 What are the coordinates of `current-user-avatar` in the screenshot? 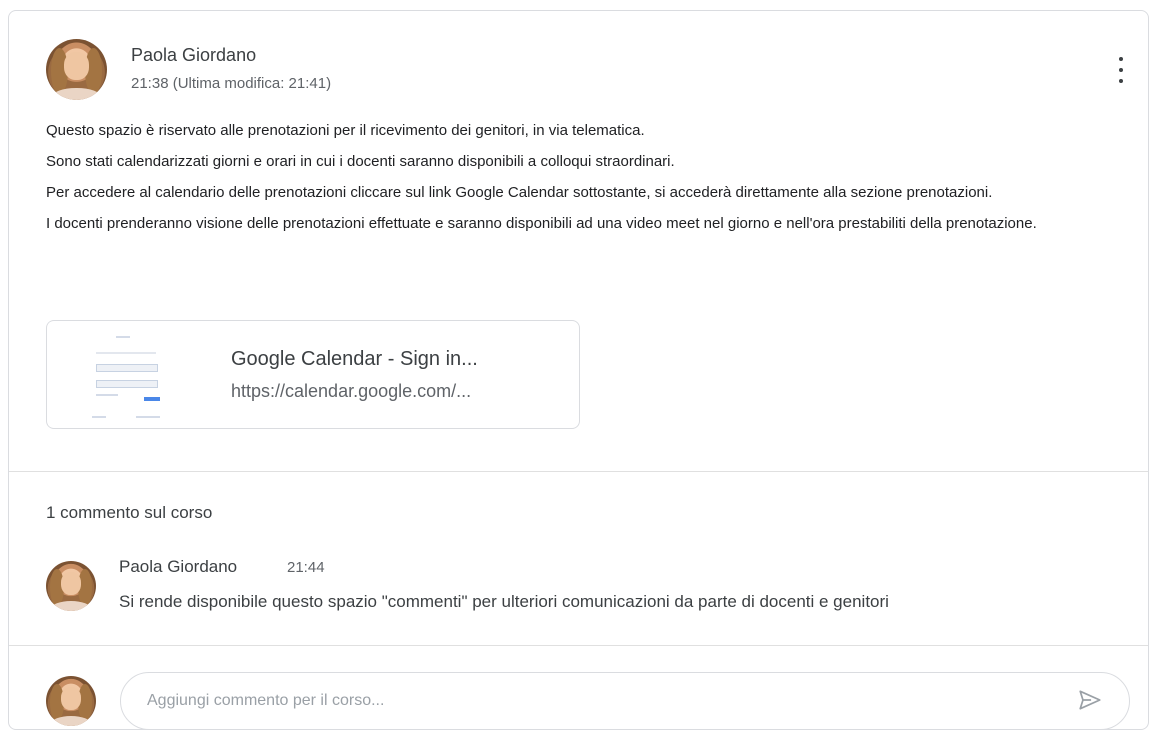 It's located at (71, 701).